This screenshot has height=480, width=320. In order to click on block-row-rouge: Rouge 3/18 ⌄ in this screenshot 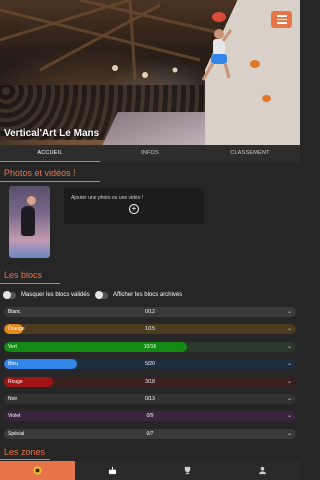, I will do `click(150, 381)`.